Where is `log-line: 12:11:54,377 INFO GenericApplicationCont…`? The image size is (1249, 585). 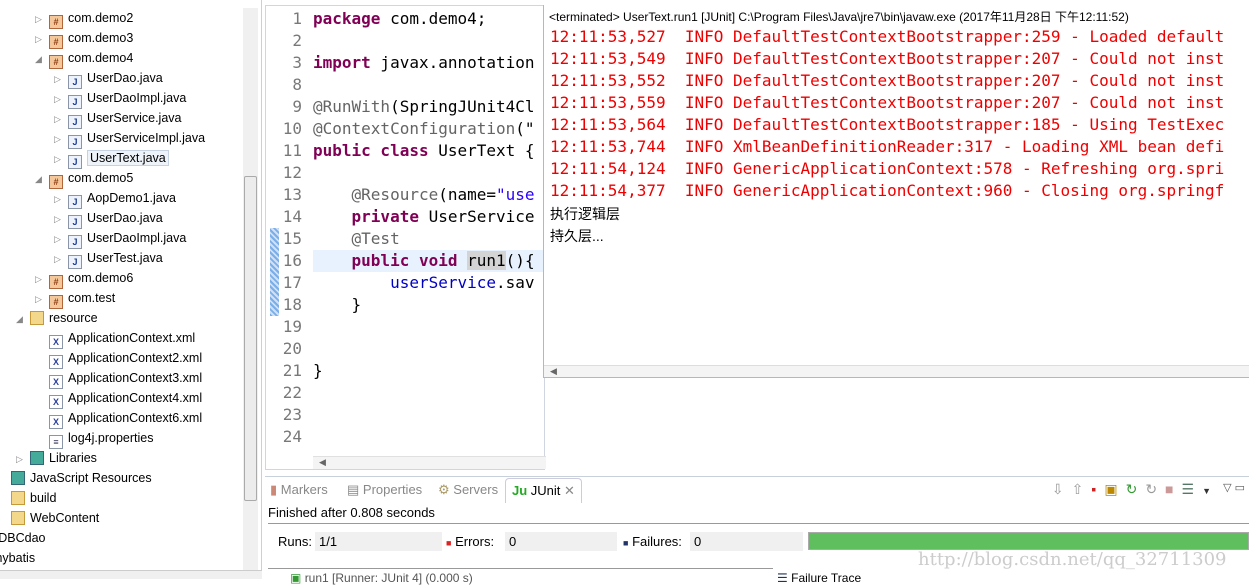 log-line: 12:11:54,377 INFO GenericApplicationCont… is located at coordinates (887, 190).